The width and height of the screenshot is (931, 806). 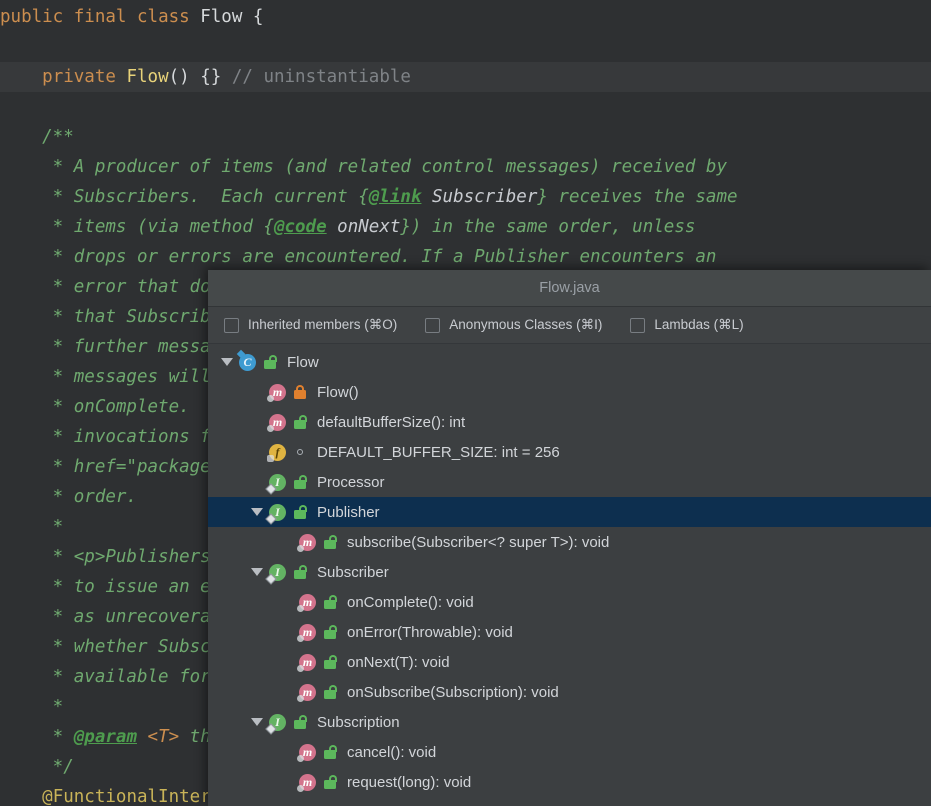 What do you see at coordinates (358, 722) in the screenshot?
I see `tree-row-label: Subscription` at bounding box center [358, 722].